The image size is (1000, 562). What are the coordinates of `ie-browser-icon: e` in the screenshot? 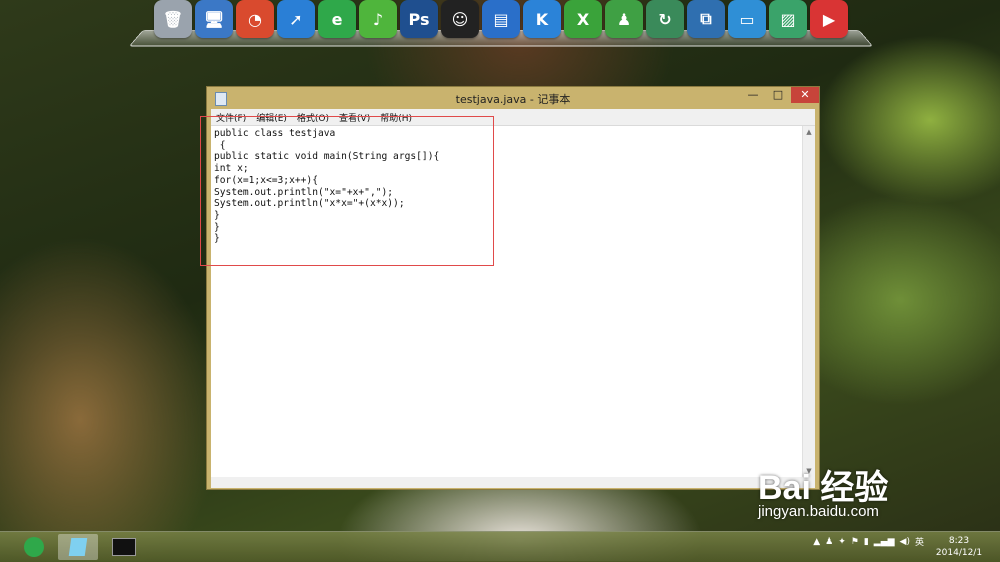 It's located at (337, 19).